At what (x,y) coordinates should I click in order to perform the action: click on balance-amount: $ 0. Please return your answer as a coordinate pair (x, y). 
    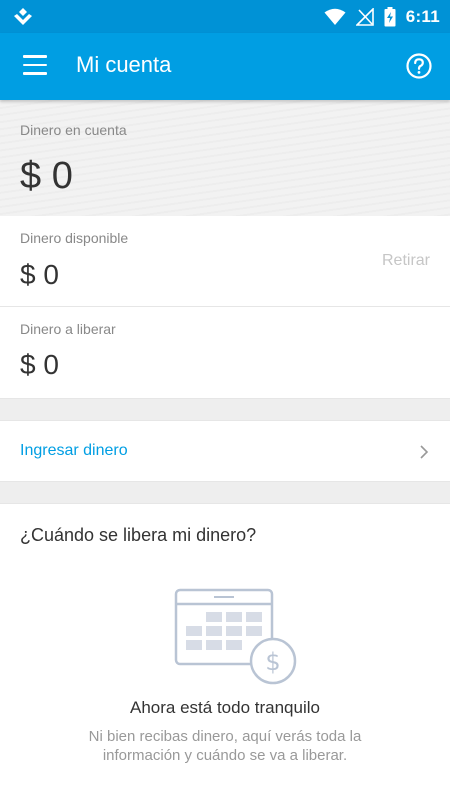
    Looking at the image, I should click on (46, 176).